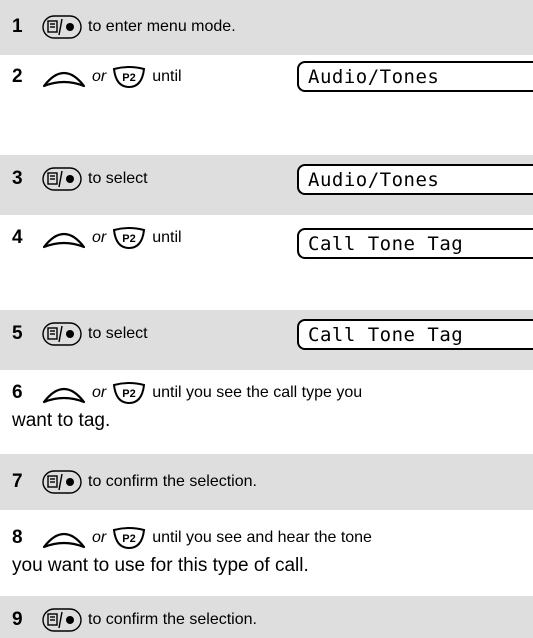 The height and width of the screenshot is (638, 533). Describe the element at coordinates (17, 76) in the screenshot. I see `step-number: 2` at that location.